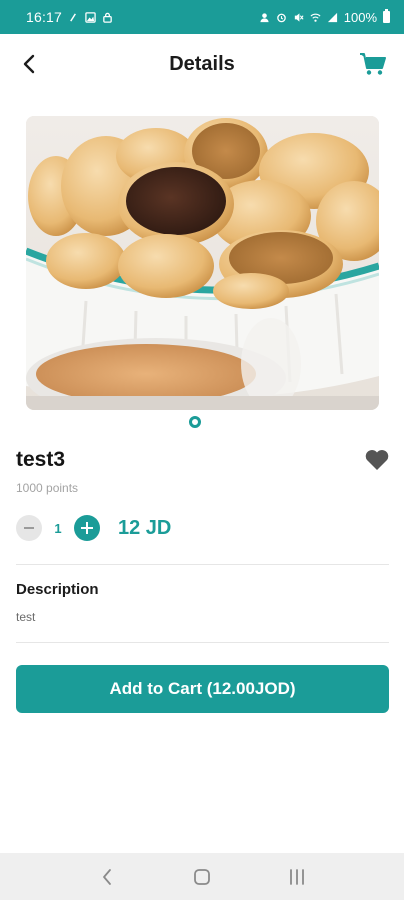 The height and width of the screenshot is (900, 404). Describe the element at coordinates (57, 589) in the screenshot. I see `description-title: Description` at that location.